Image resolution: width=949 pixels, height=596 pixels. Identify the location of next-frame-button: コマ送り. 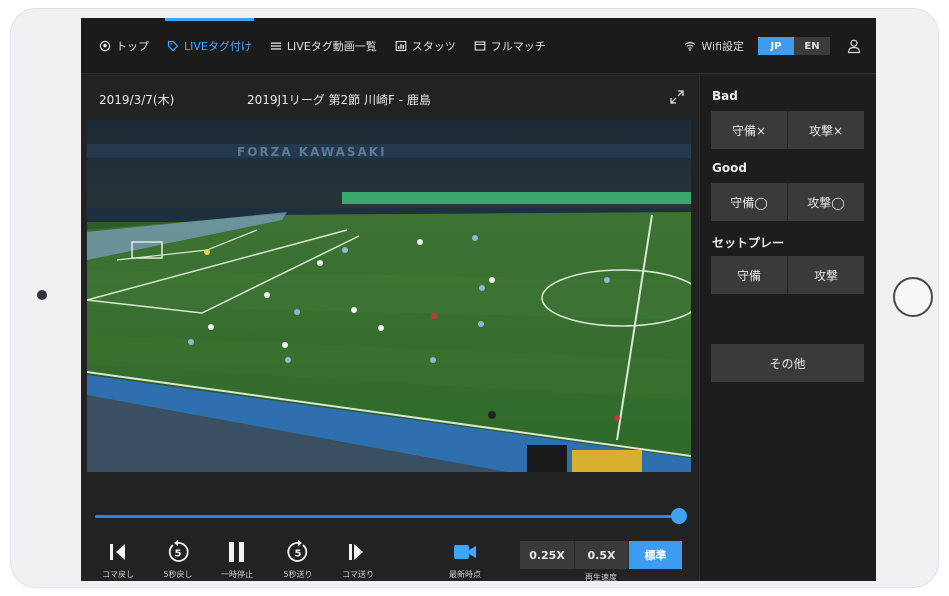
(358, 559).